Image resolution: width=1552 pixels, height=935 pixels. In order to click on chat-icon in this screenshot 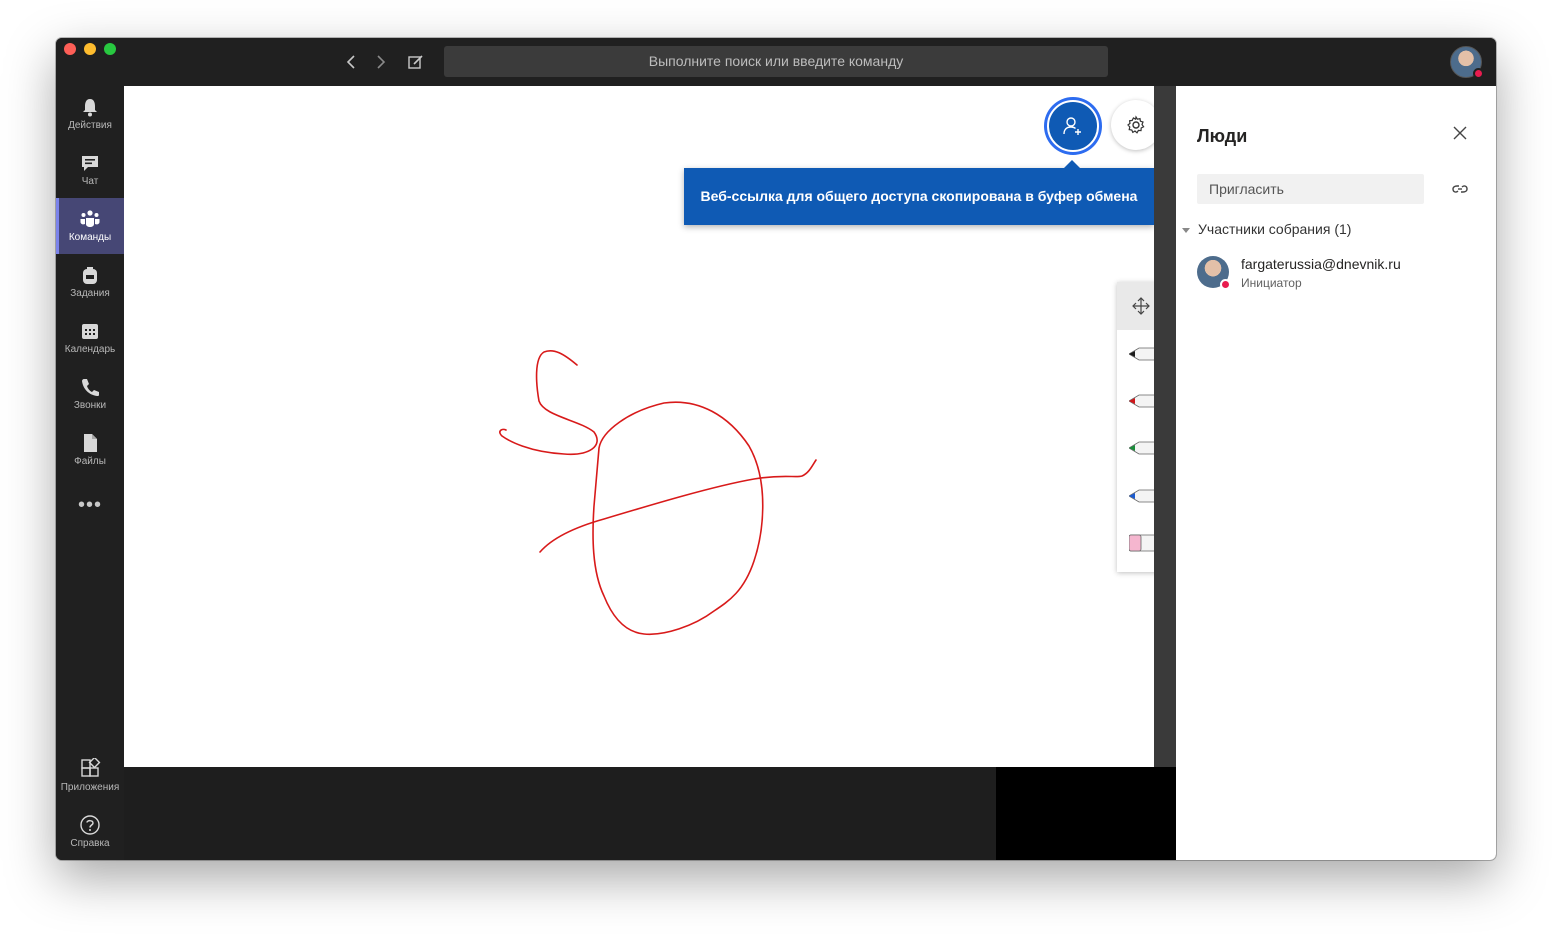, I will do `click(90, 163)`.